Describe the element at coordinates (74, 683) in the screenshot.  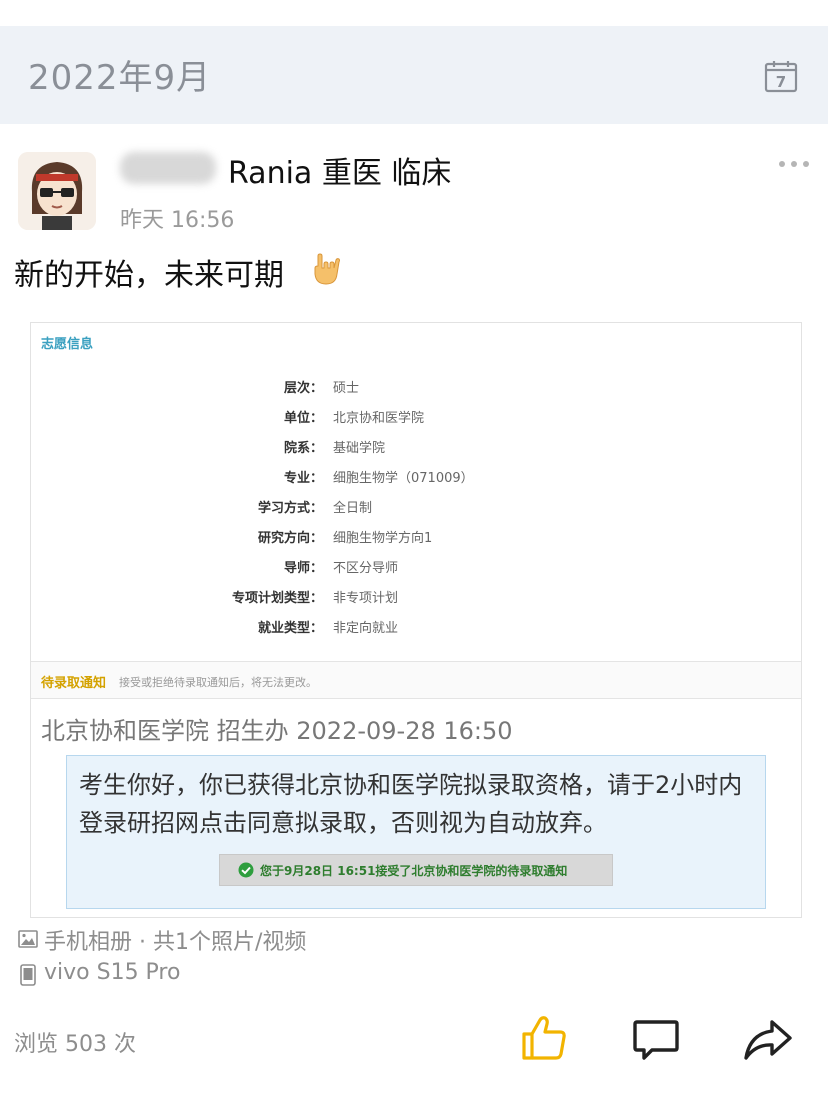
I see `notice-title: 待录取通知` at that location.